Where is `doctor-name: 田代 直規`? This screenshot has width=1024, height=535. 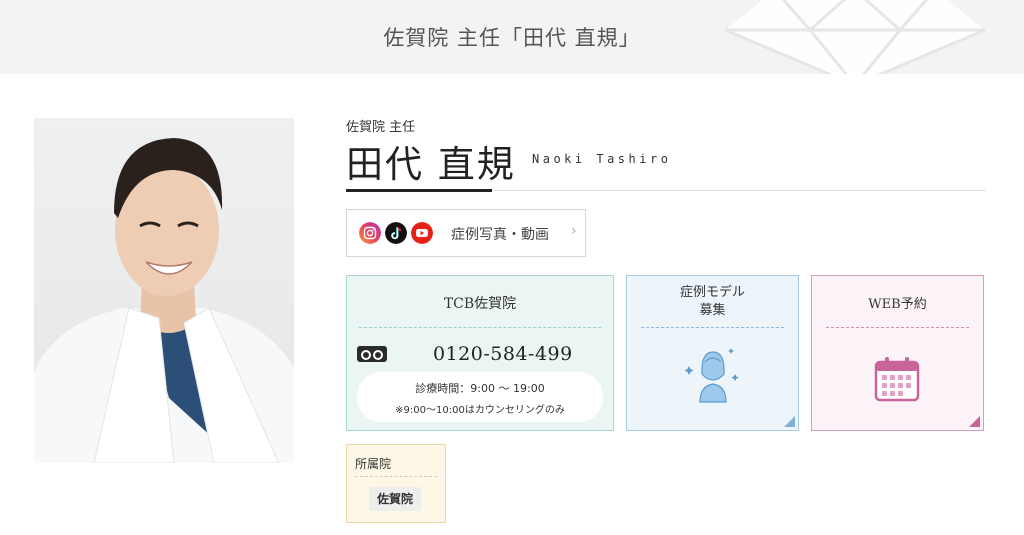 doctor-name: 田代 直規 is located at coordinates (431, 164).